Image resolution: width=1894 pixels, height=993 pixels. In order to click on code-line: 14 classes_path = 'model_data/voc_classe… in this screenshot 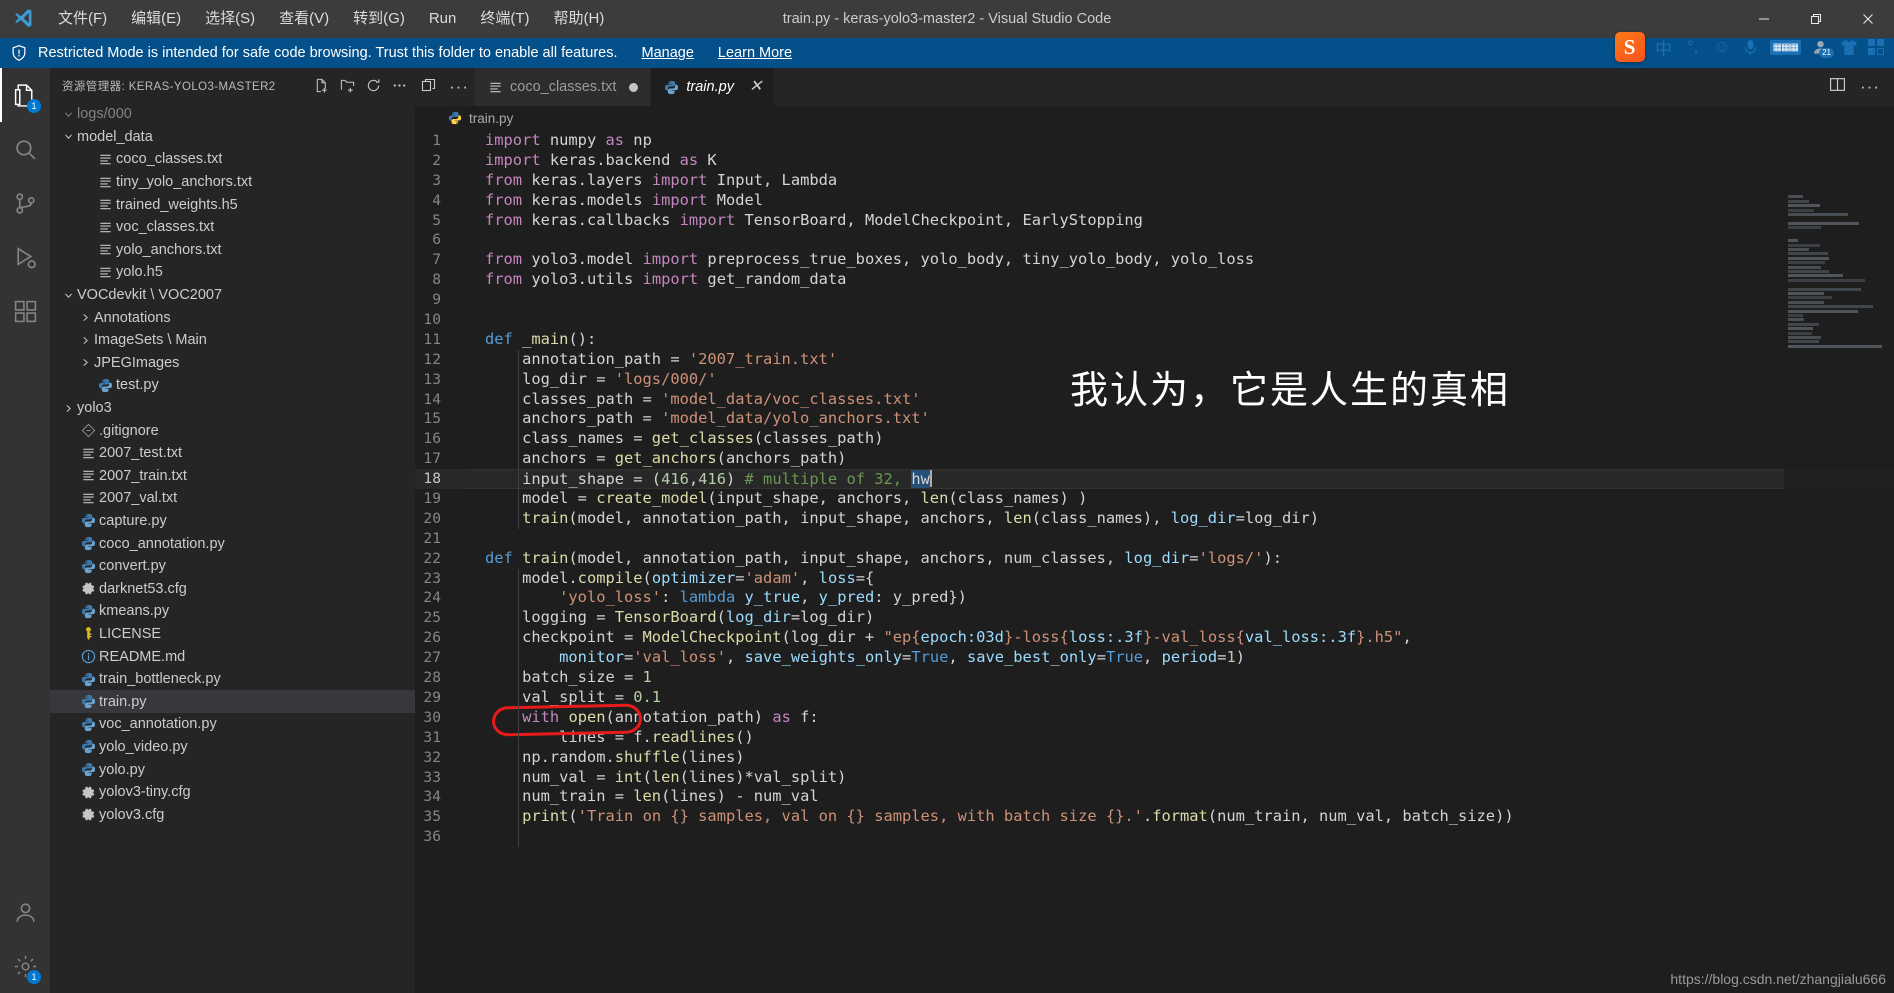, I will do `click(1154, 400)`.